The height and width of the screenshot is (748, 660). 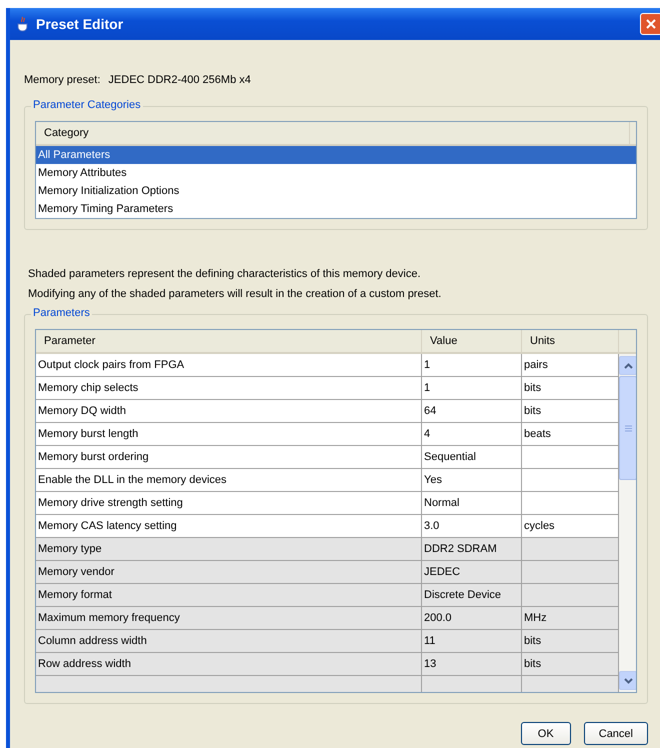 I want to click on close-icon, so click(x=651, y=24).